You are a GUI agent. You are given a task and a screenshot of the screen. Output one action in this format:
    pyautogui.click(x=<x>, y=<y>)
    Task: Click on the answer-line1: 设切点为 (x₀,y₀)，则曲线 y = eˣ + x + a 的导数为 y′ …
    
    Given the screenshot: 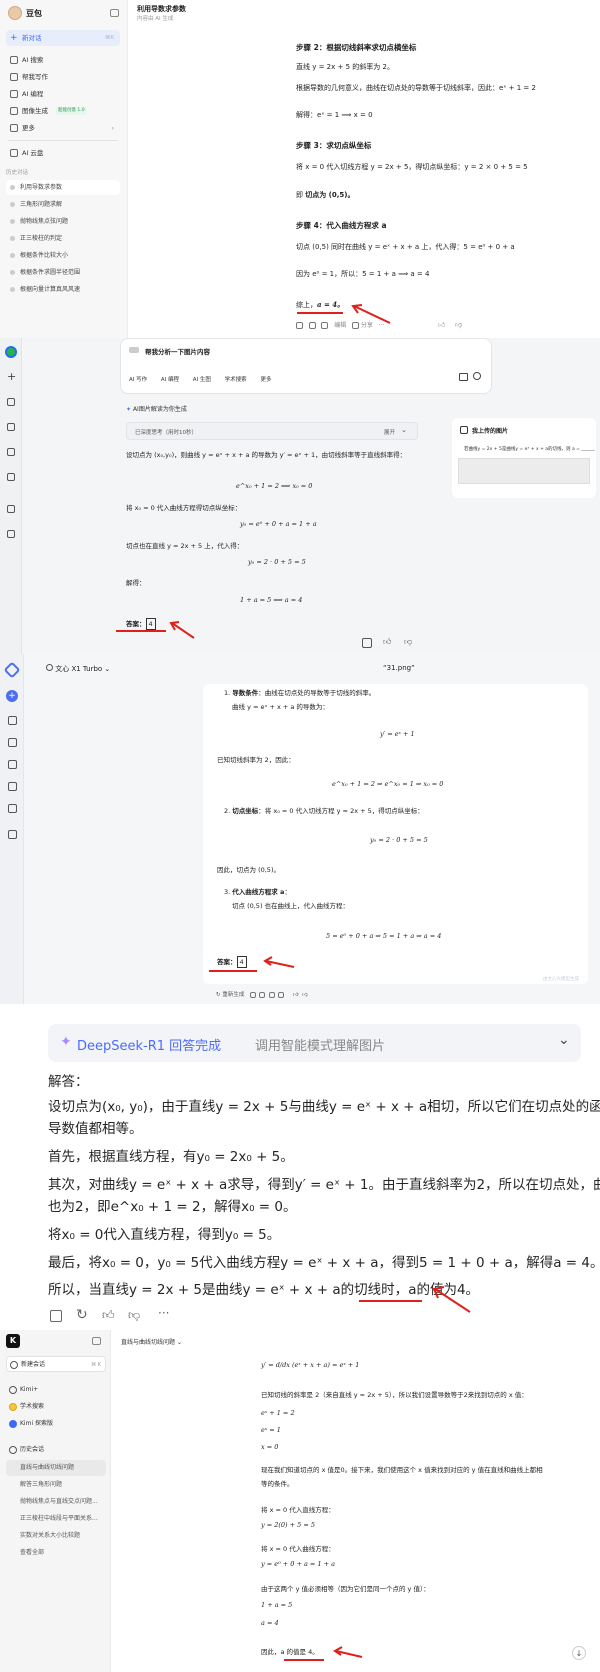 What is the action you would take?
    pyautogui.click(x=266, y=455)
    